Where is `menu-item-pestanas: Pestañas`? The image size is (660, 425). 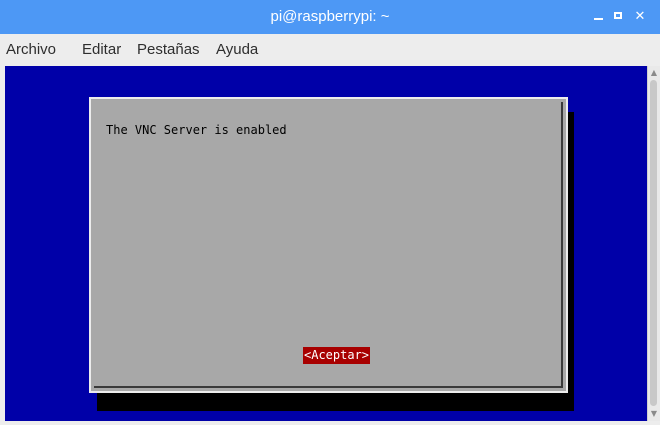 menu-item-pestanas: Pestañas is located at coordinates (168, 50).